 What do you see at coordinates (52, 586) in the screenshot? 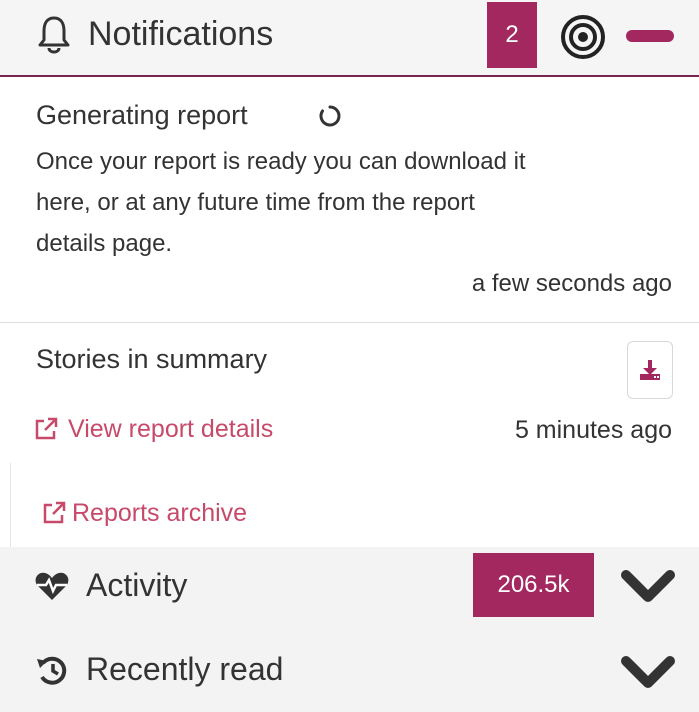
I see `heartbeat-icon` at bounding box center [52, 586].